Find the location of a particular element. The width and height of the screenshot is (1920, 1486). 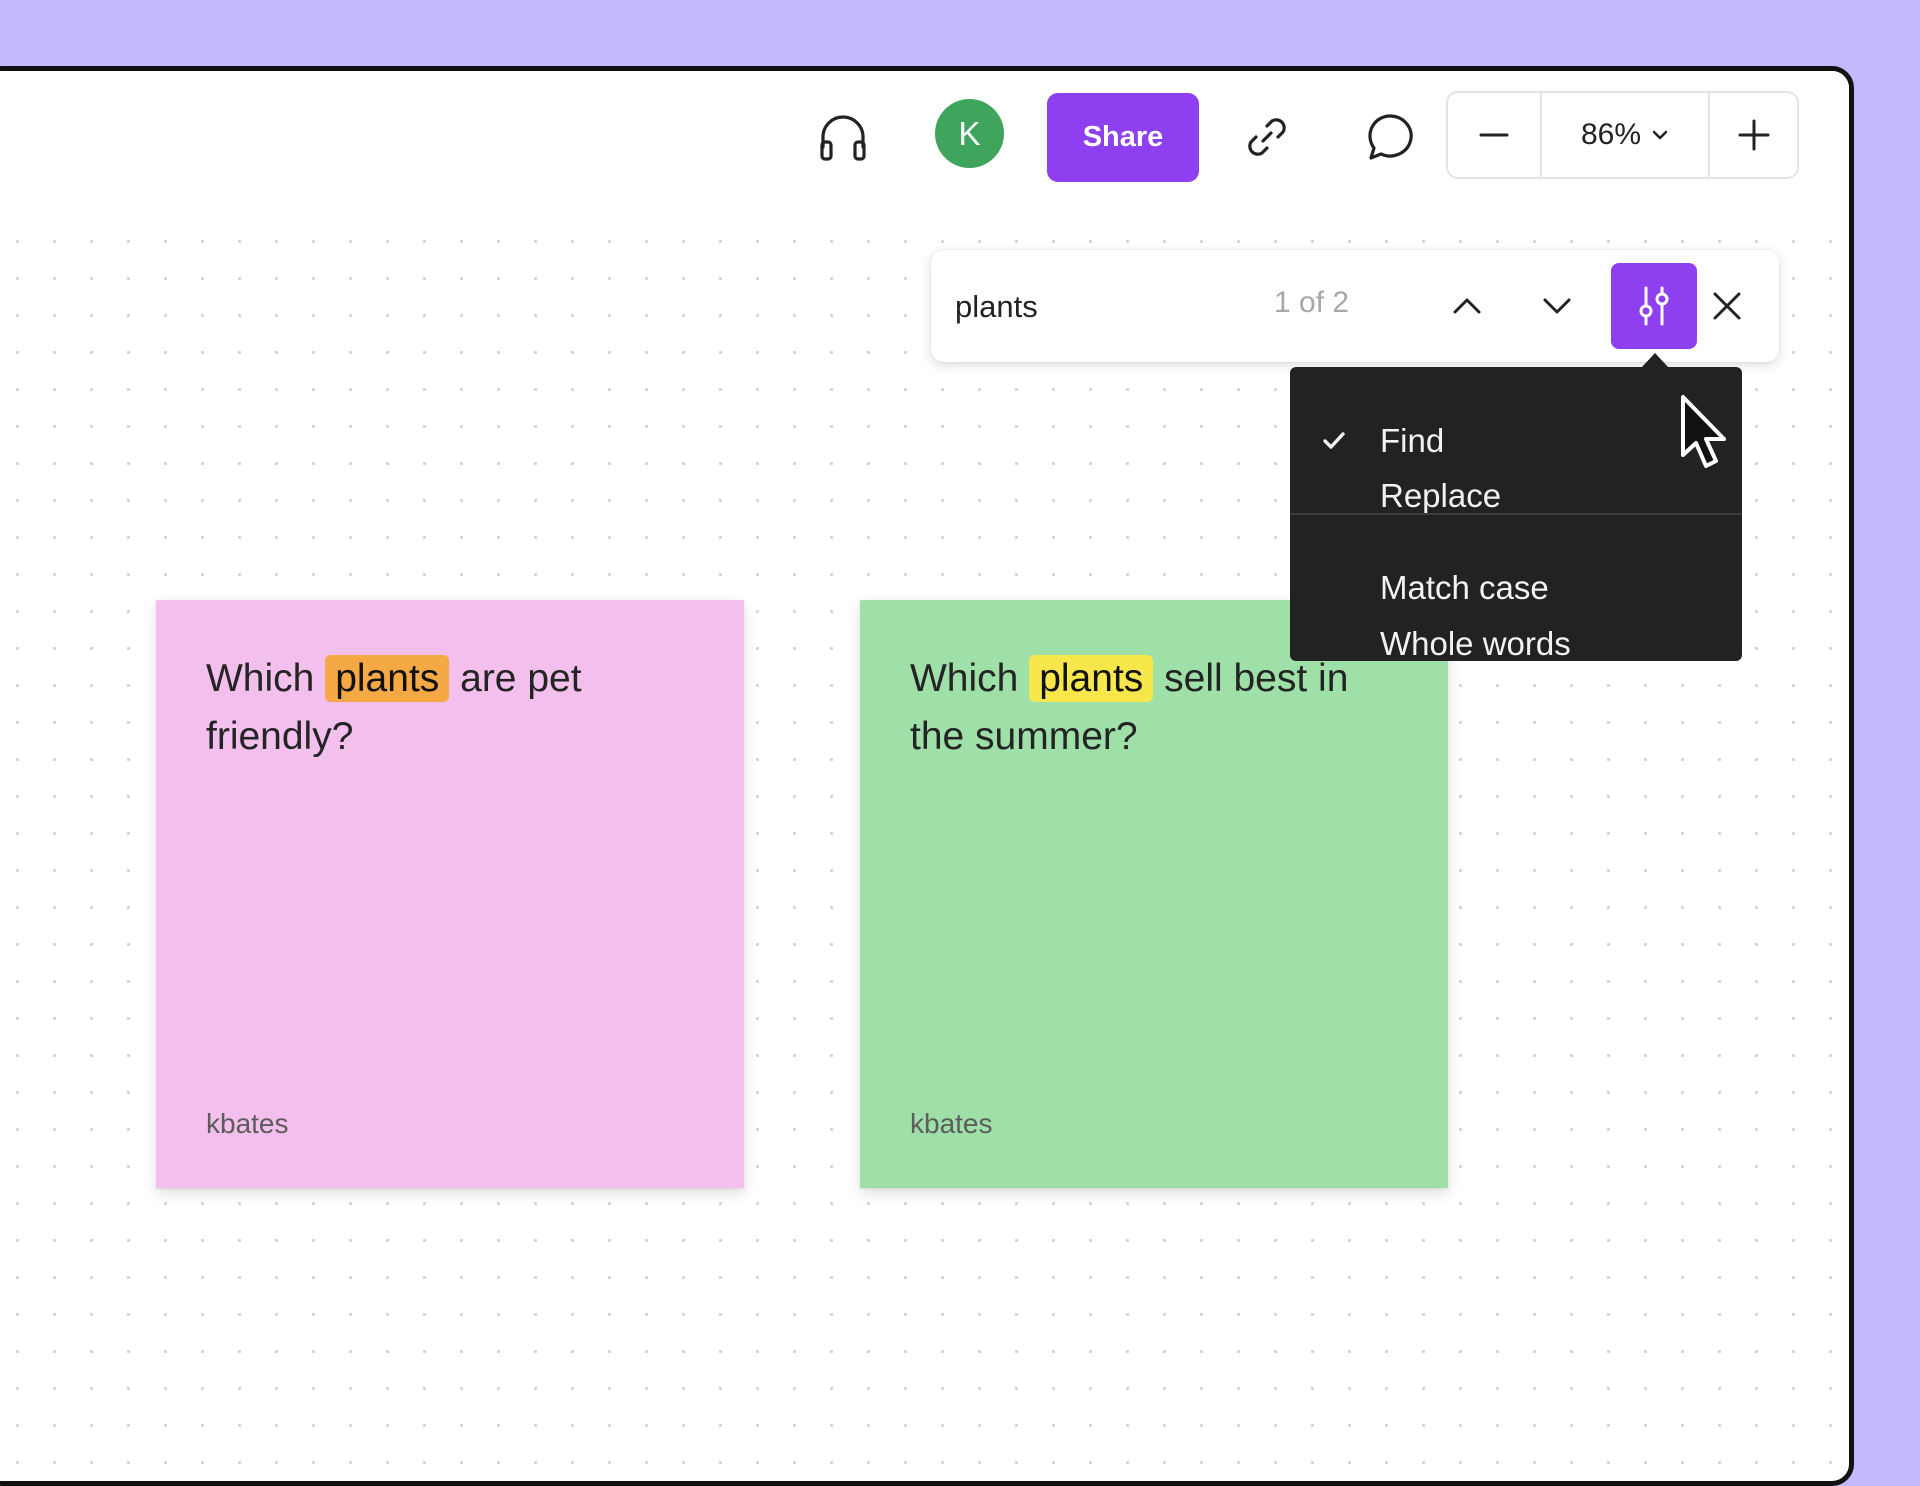

minus-icon is located at coordinates (1494, 135).